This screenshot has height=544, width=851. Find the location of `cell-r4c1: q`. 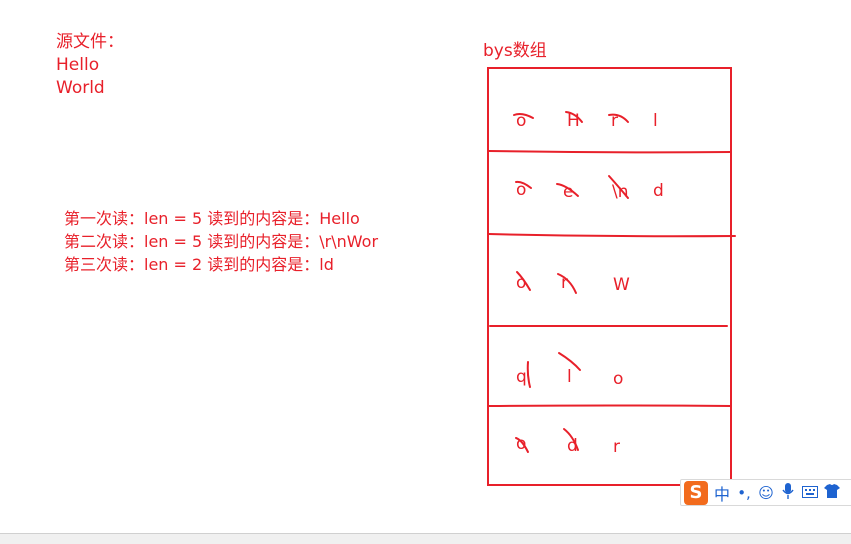

cell-r4c1: q is located at coordinates (521, 377).